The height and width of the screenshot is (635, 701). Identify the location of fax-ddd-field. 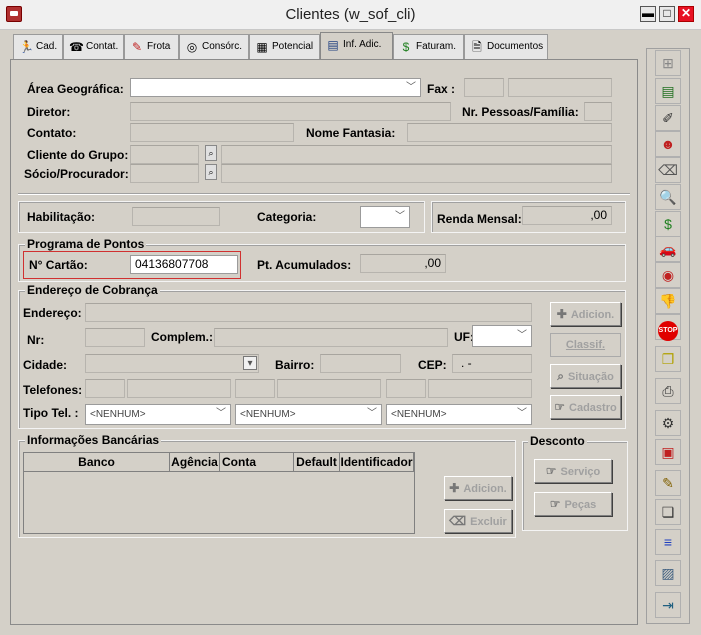
(484, 87).